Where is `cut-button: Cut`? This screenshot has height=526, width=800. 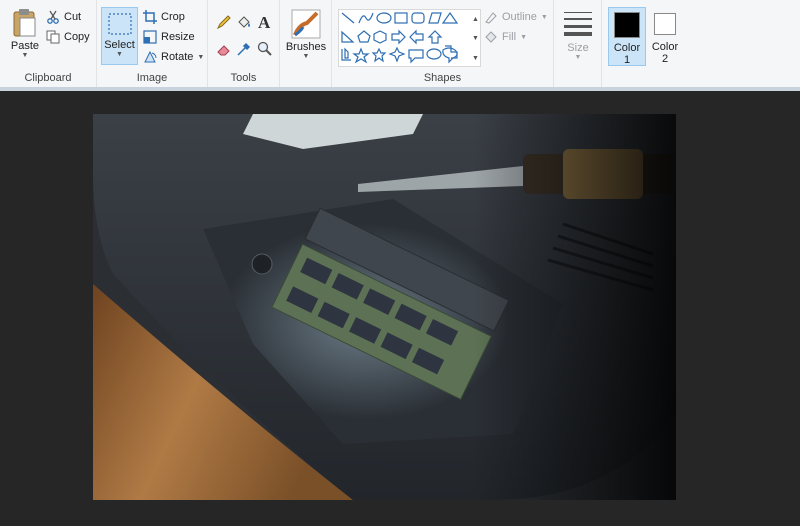 cut-button: Cut is located at coordinates (63, 17).